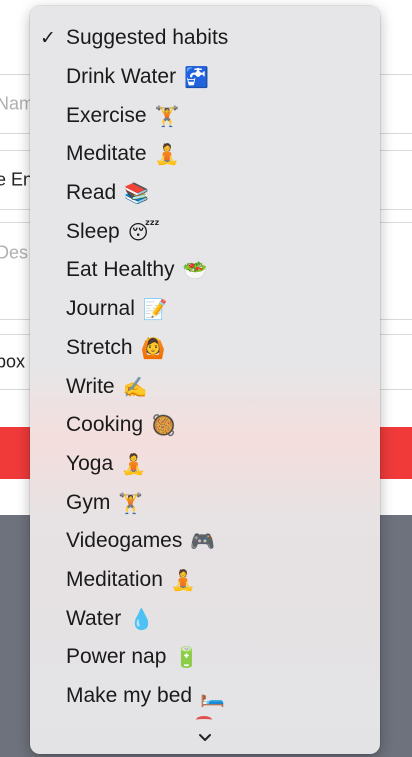  Describe the element at coordinates (120, 270) in the screenshot. I see `habit-option-label: Eat Healthy` at that location.